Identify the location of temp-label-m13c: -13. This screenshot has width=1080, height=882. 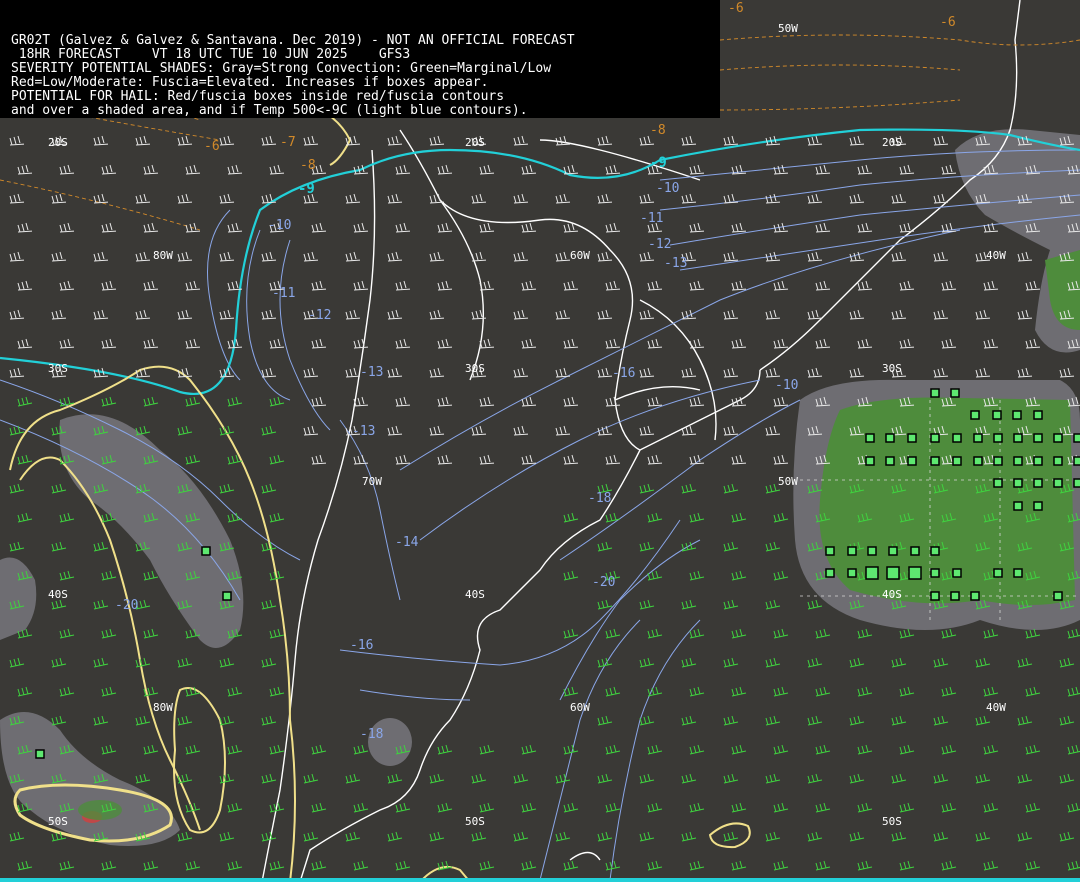
(675, 263).